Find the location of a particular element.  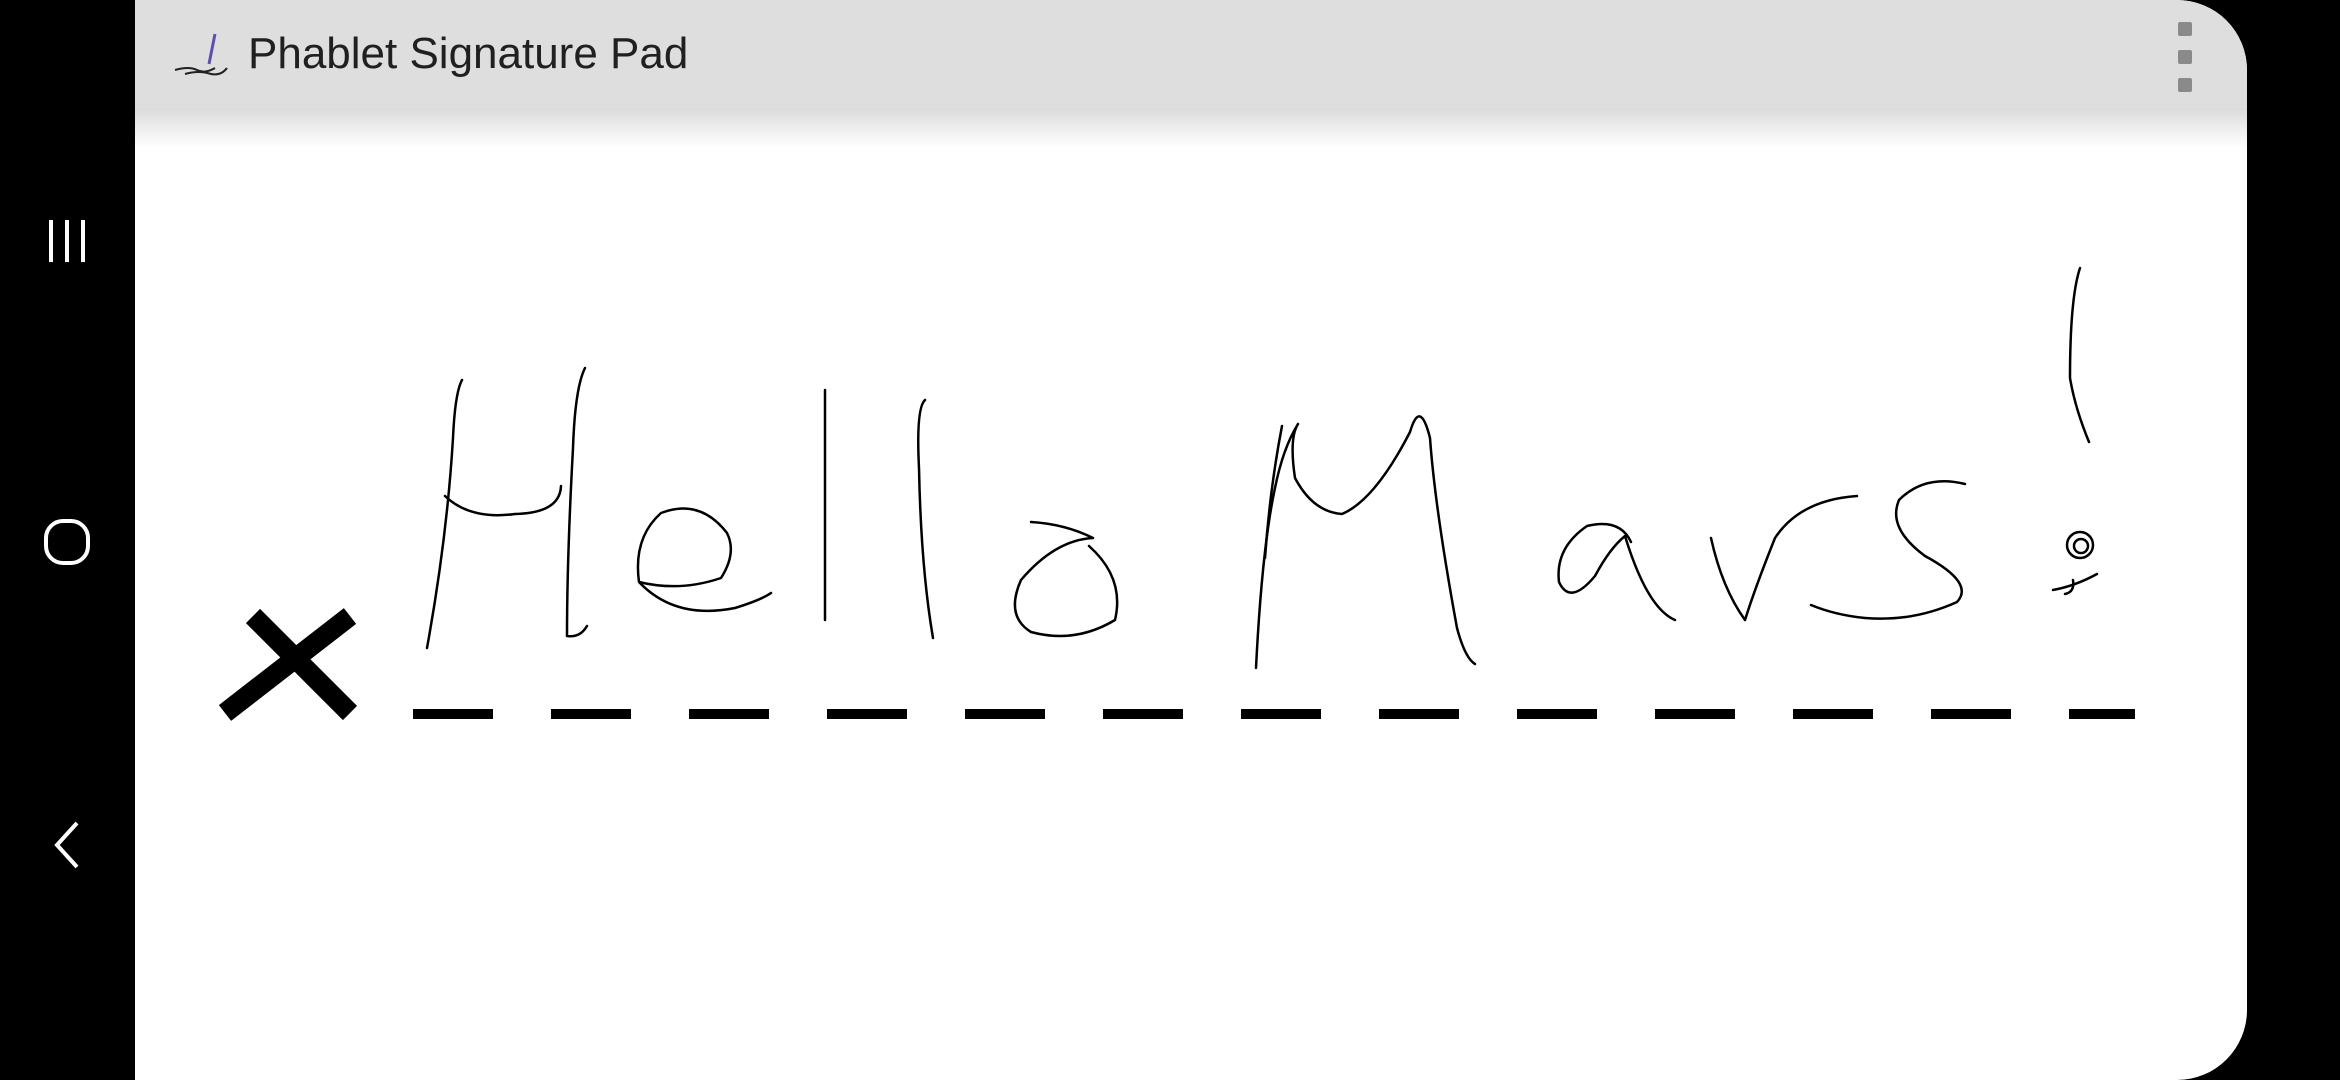

pen-signature-icon is located at coordinates (201, 54).